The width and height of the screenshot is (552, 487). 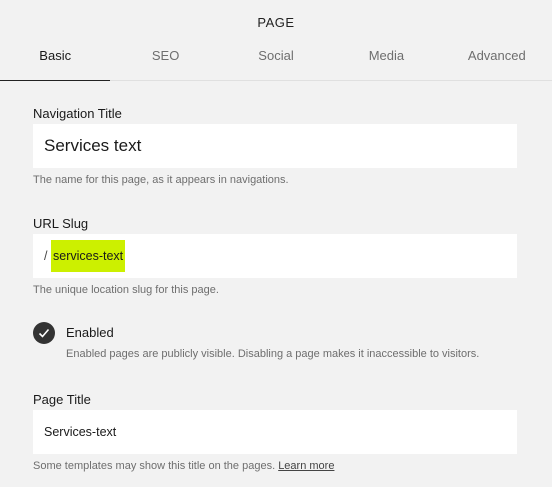 I want to click on page-title-label: Page Title, so click(x=62, y=399).